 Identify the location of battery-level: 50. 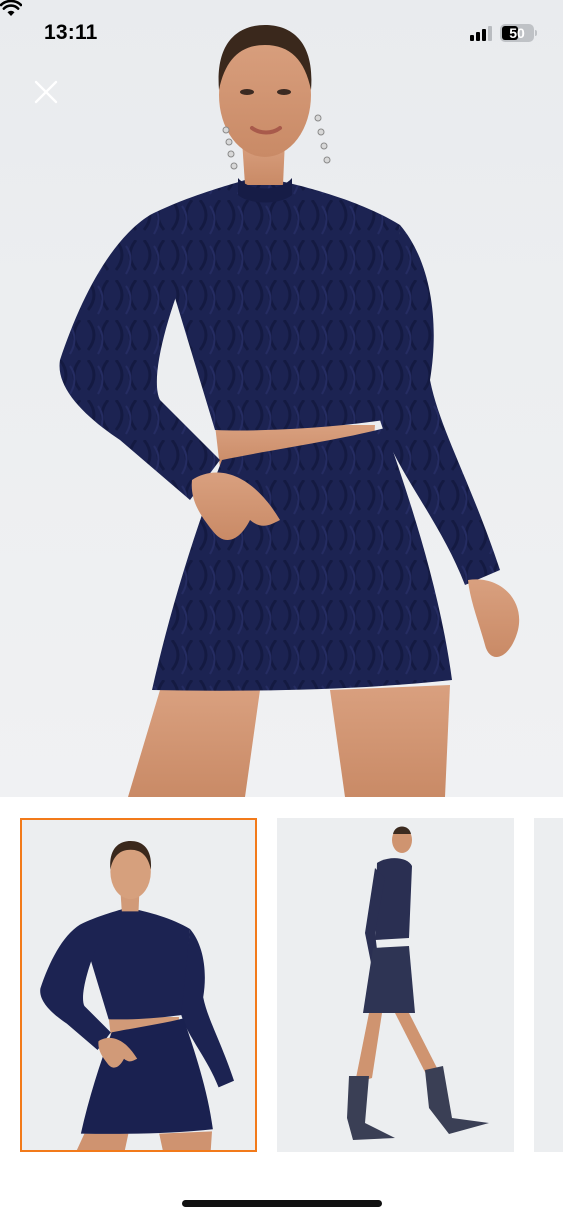
(517, 33).